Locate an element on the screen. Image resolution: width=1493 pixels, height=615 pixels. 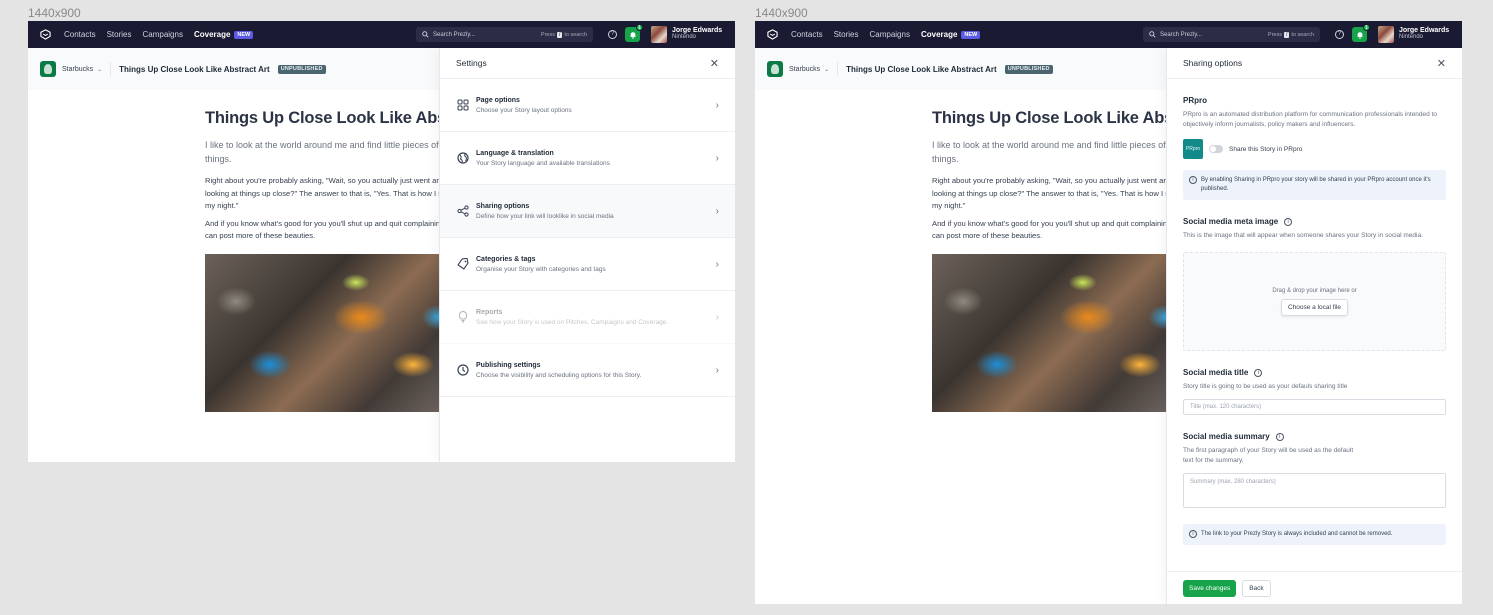
toggle-label: Share this Story in PRpro is located at coordinates (1266, 149).